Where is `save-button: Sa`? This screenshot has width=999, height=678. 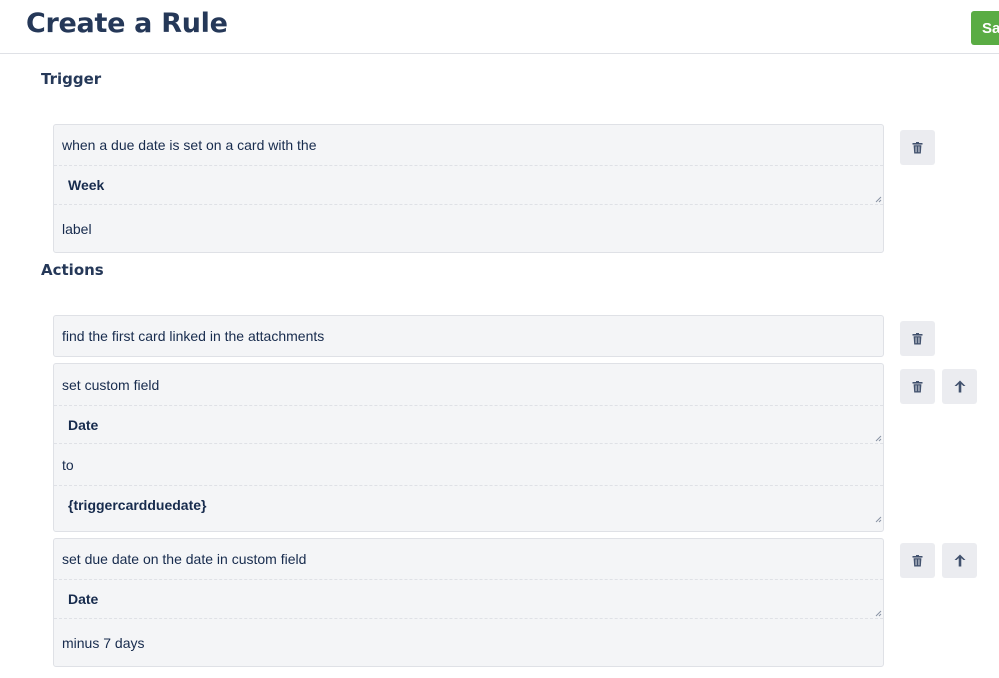 save-button: Sa is located at coordinates (985, 28).